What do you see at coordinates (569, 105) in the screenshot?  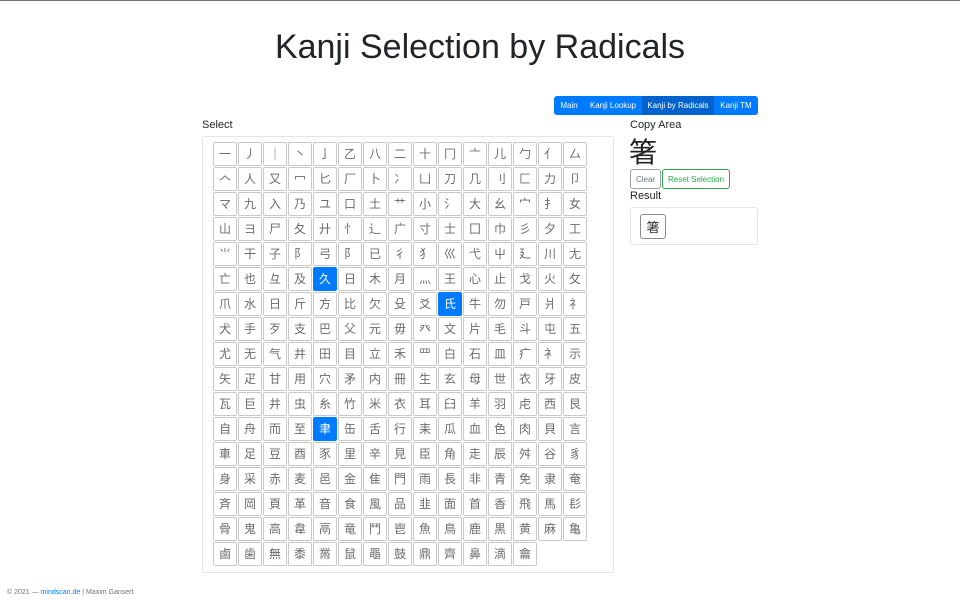 I see `nav-main: Main` at bounding box center [569, 105].